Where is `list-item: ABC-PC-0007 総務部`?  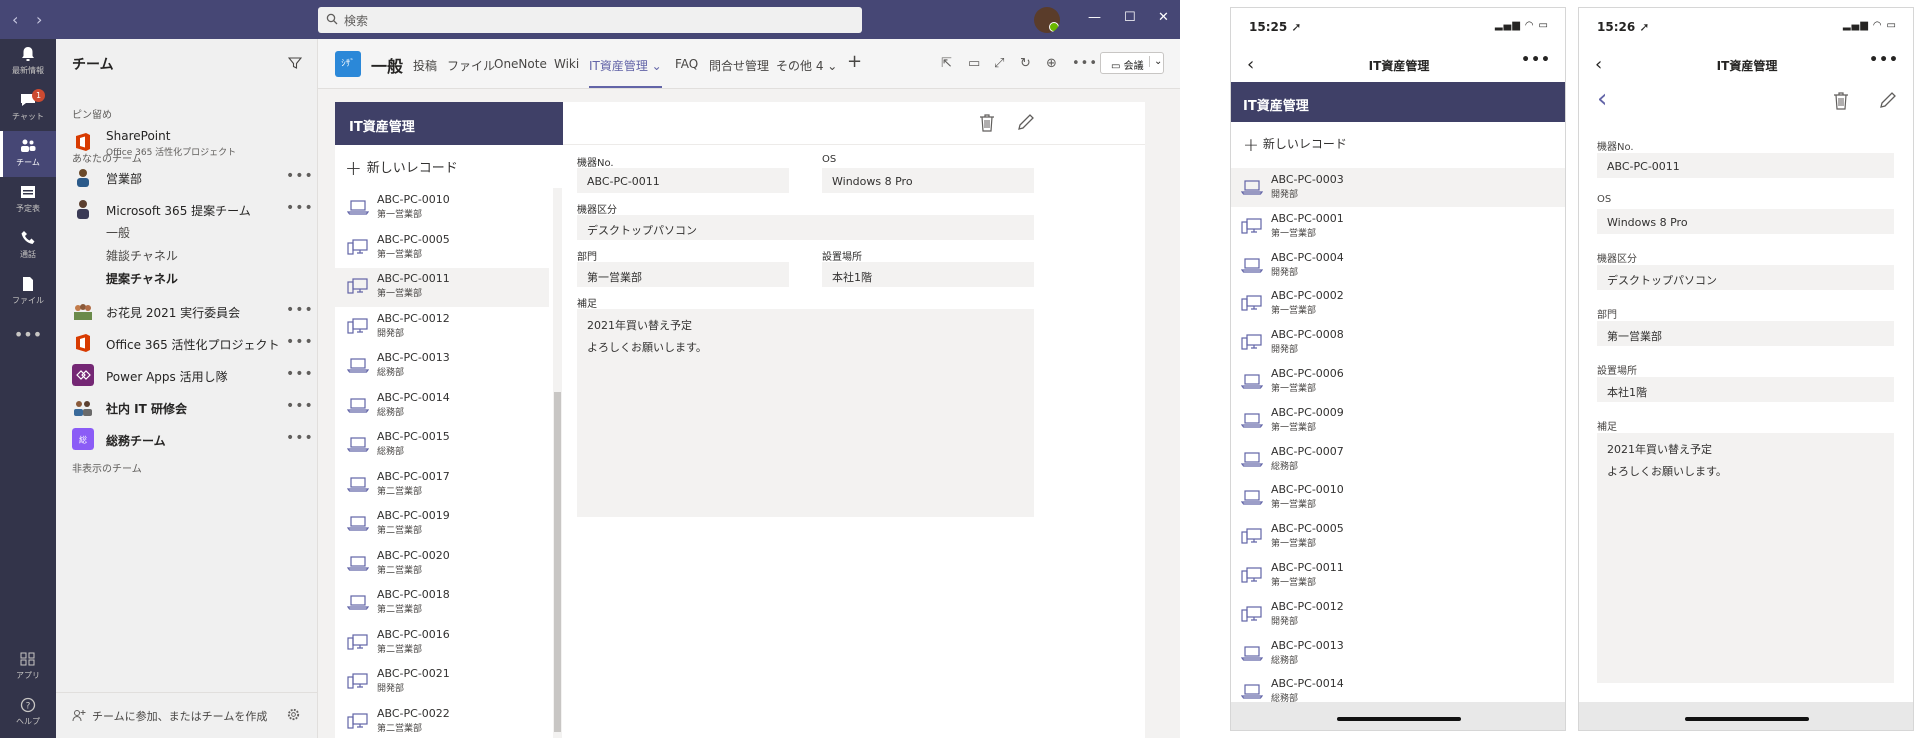 list-item: ABC-PC-0007 総務部 is located at coordinates (1398, 459).